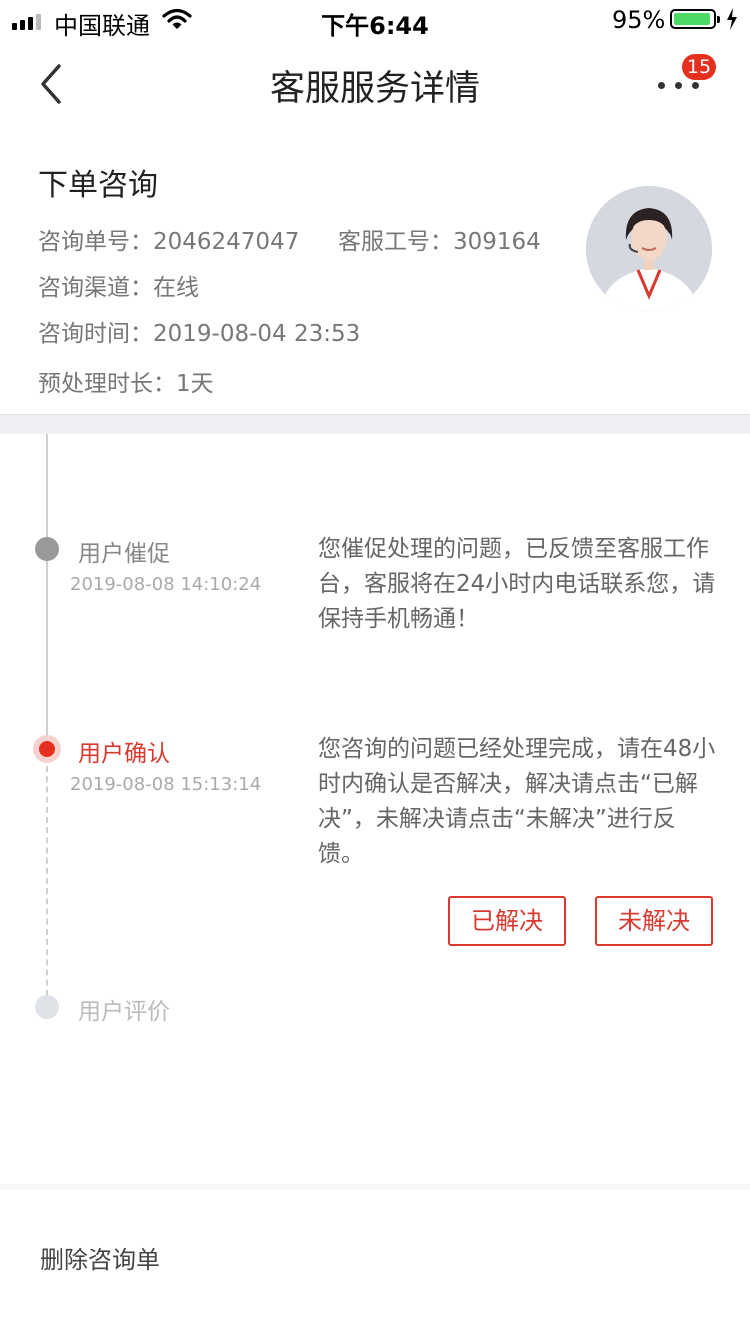 The width and height of the screenshot is (750, 1334). Describe the element at coordinates (395, 242) in the screenshot. I see `staff-id-label: 客服工号：` at that location.